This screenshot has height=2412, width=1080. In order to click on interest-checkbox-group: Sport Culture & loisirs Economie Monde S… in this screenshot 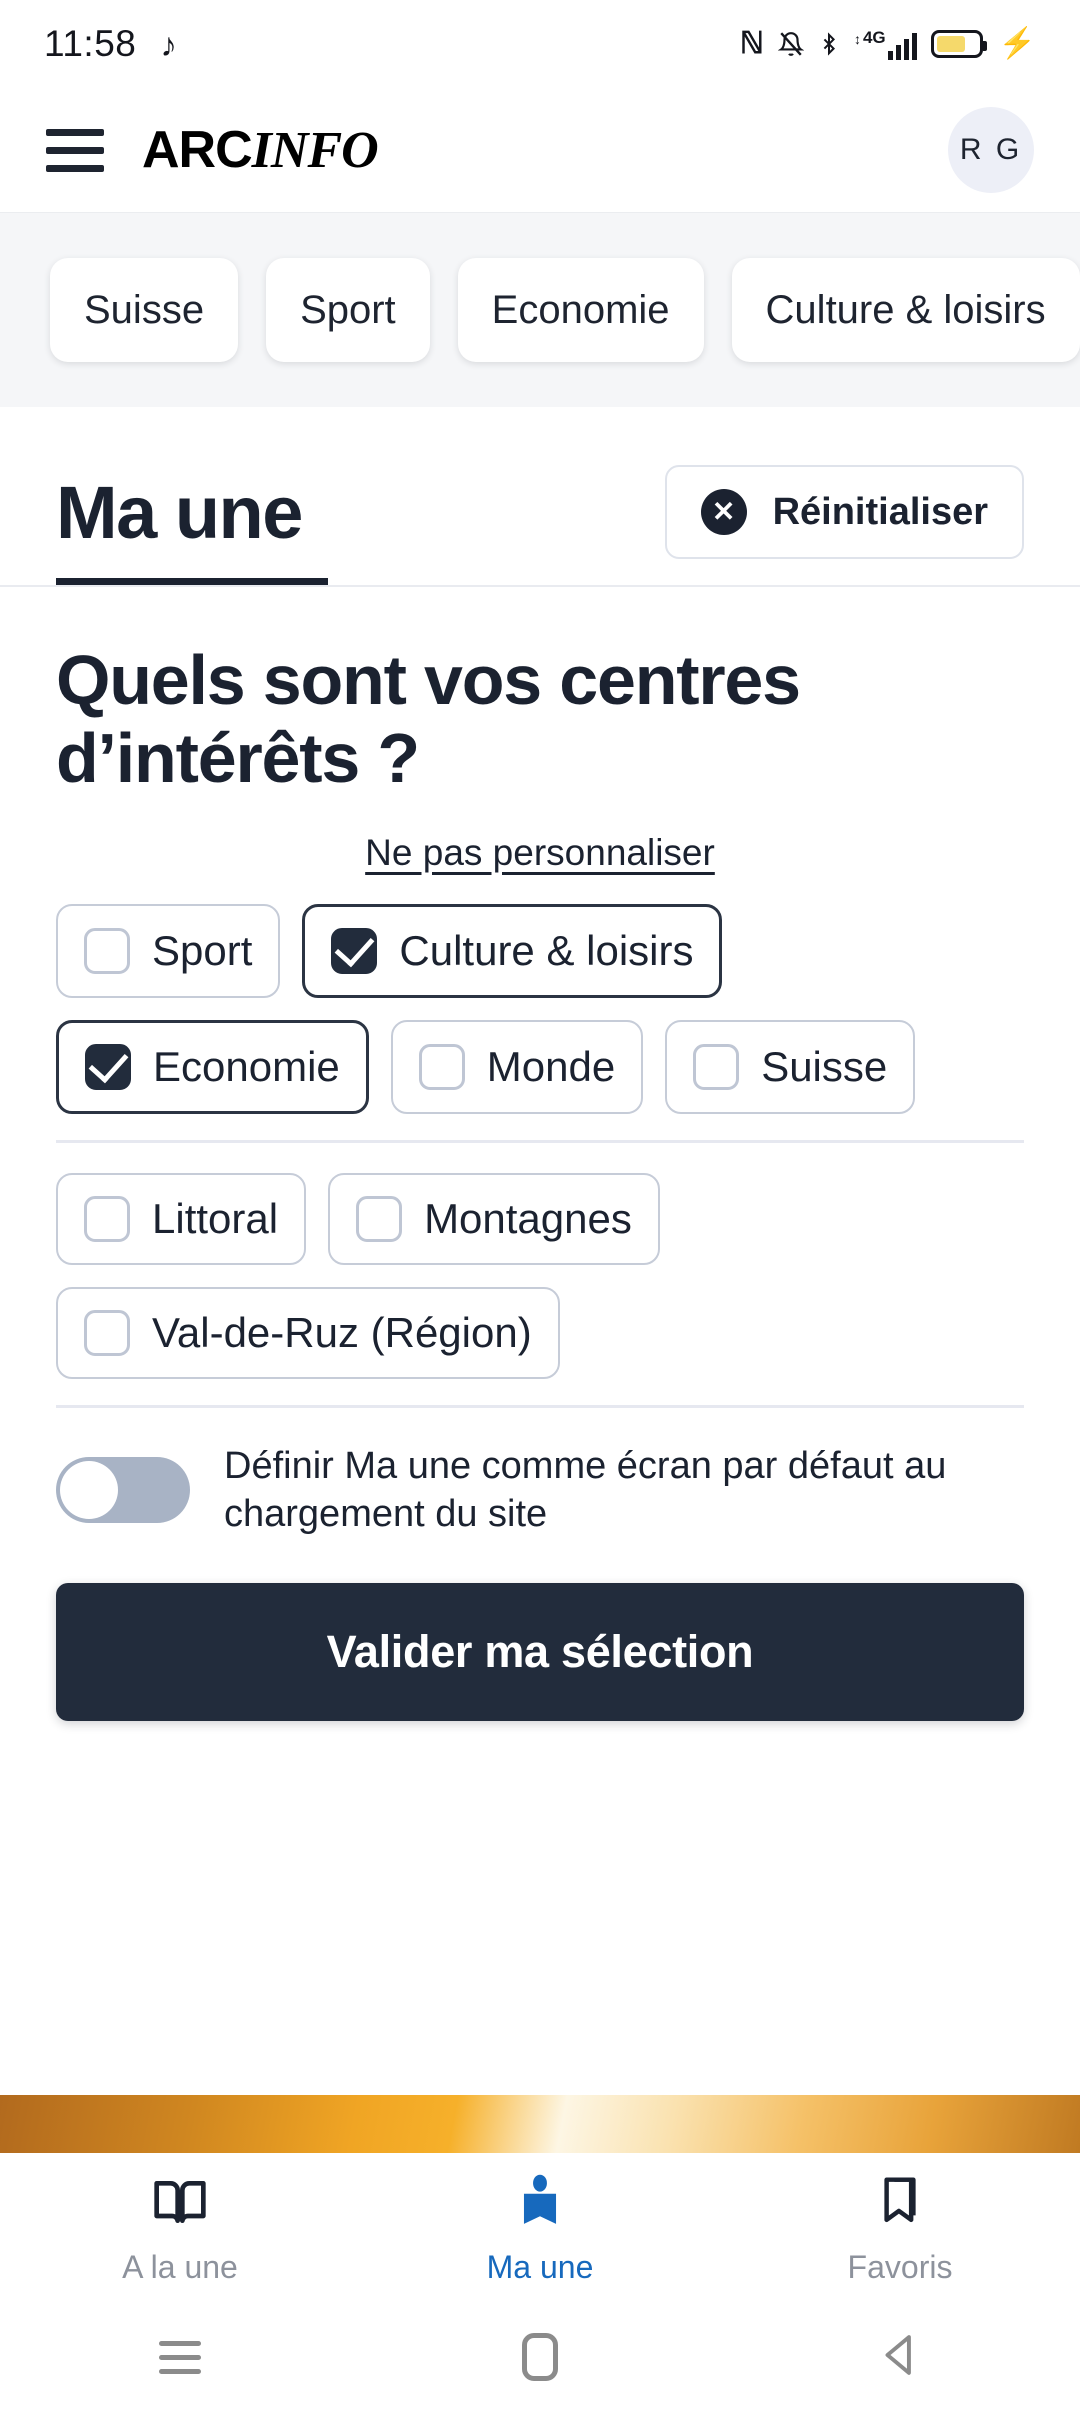, I will do `click(540, 1008)`.